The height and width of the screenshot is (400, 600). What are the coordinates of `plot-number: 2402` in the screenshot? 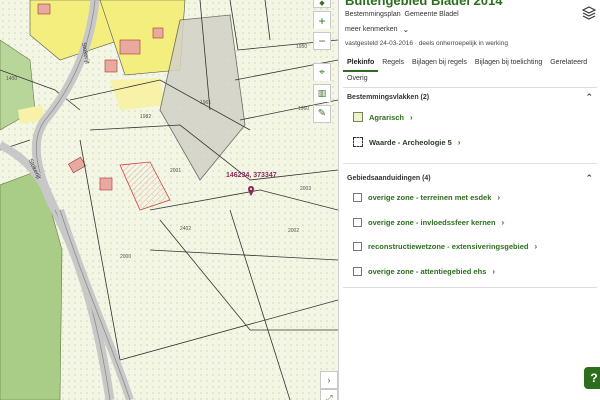 It's located at (185, 229).